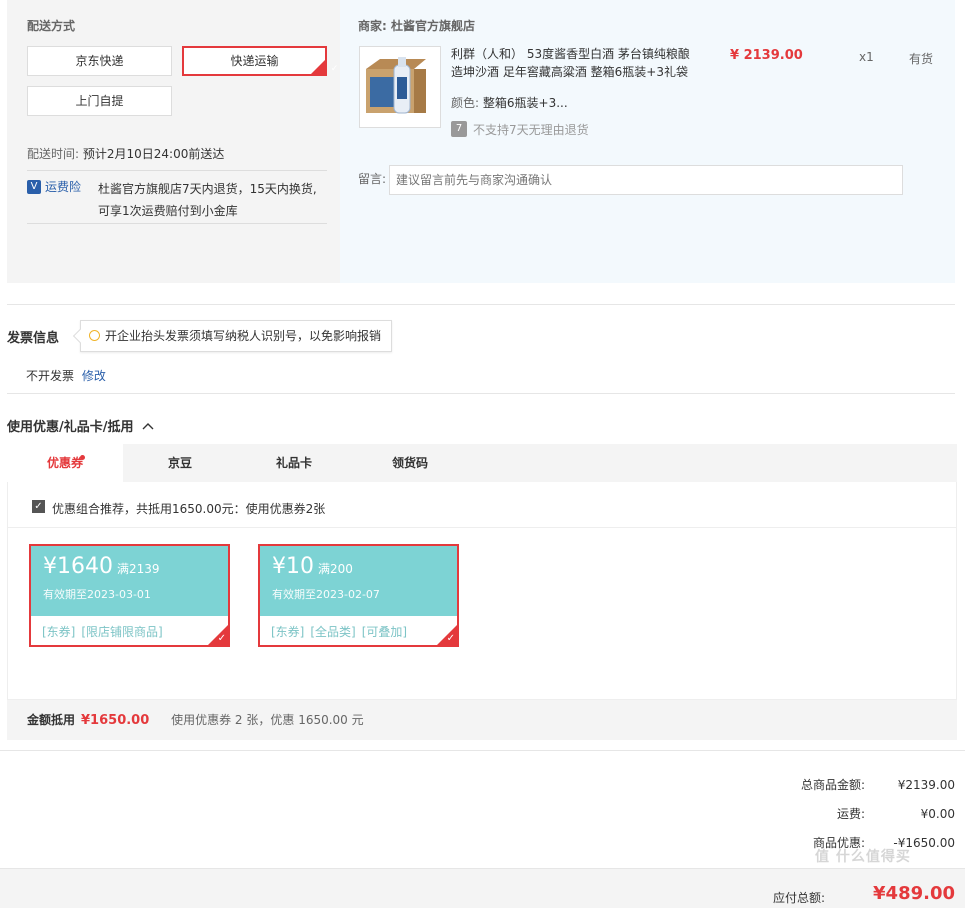 This screenshot has height=908, width=965. I want to click on tab-label: 领货码, so click(409, 463).